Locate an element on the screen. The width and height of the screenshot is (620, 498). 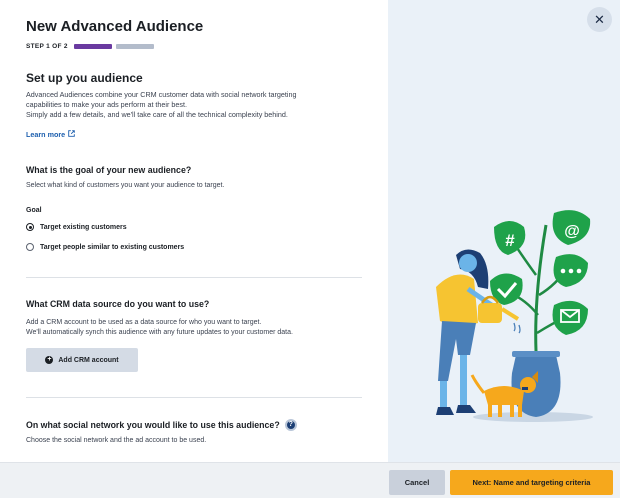
external-link-icon is located at coordinates (71, 134).